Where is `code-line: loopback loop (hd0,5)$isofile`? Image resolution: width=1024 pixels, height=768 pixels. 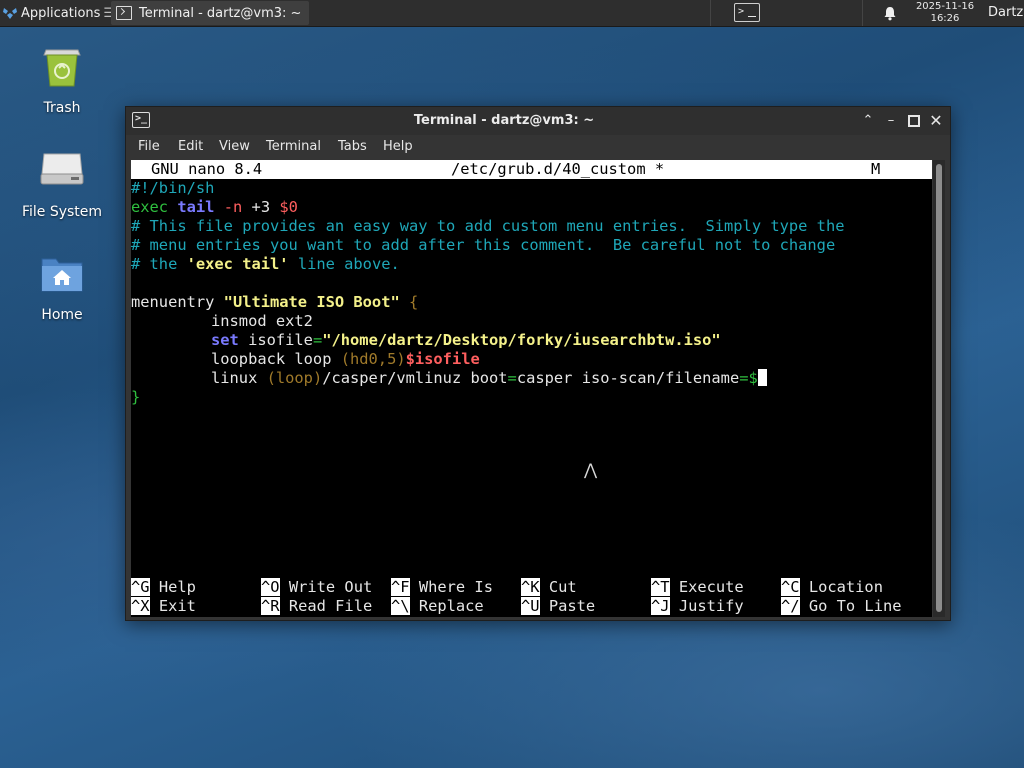
code-line: loopback loop (hd0,5)$isofile is located at coordinates (345, 359).